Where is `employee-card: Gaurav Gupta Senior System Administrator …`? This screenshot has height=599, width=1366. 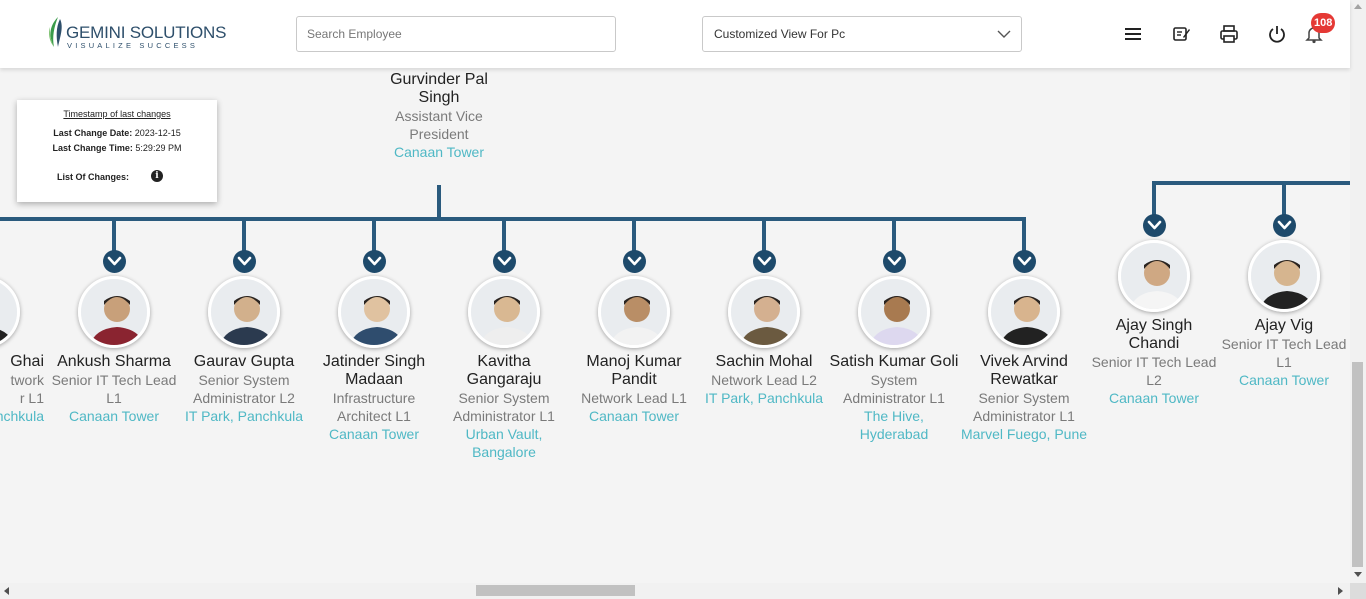 employee-card: Gaurav Gupta Senior System Administrator … is located at coordinates (244, 389).